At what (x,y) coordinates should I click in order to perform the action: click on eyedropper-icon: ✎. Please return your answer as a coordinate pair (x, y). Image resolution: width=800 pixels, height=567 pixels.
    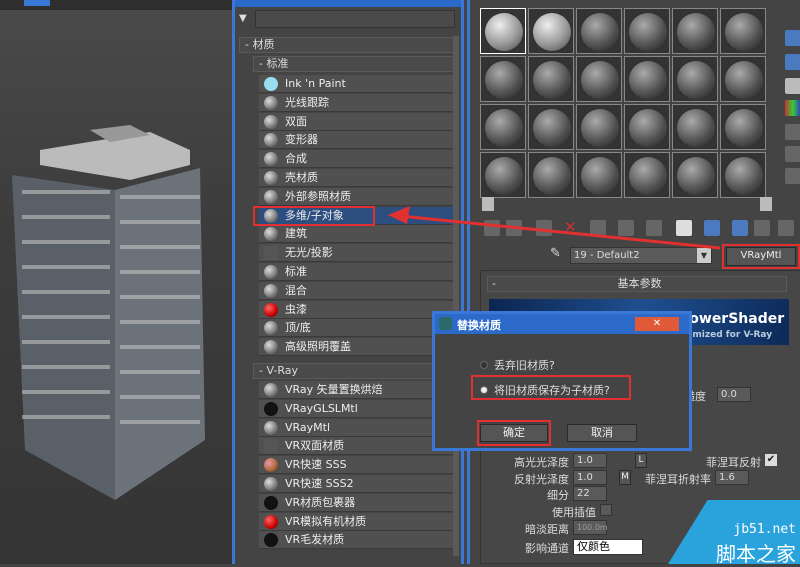
    Looking at the image, I should click on (555, 253).